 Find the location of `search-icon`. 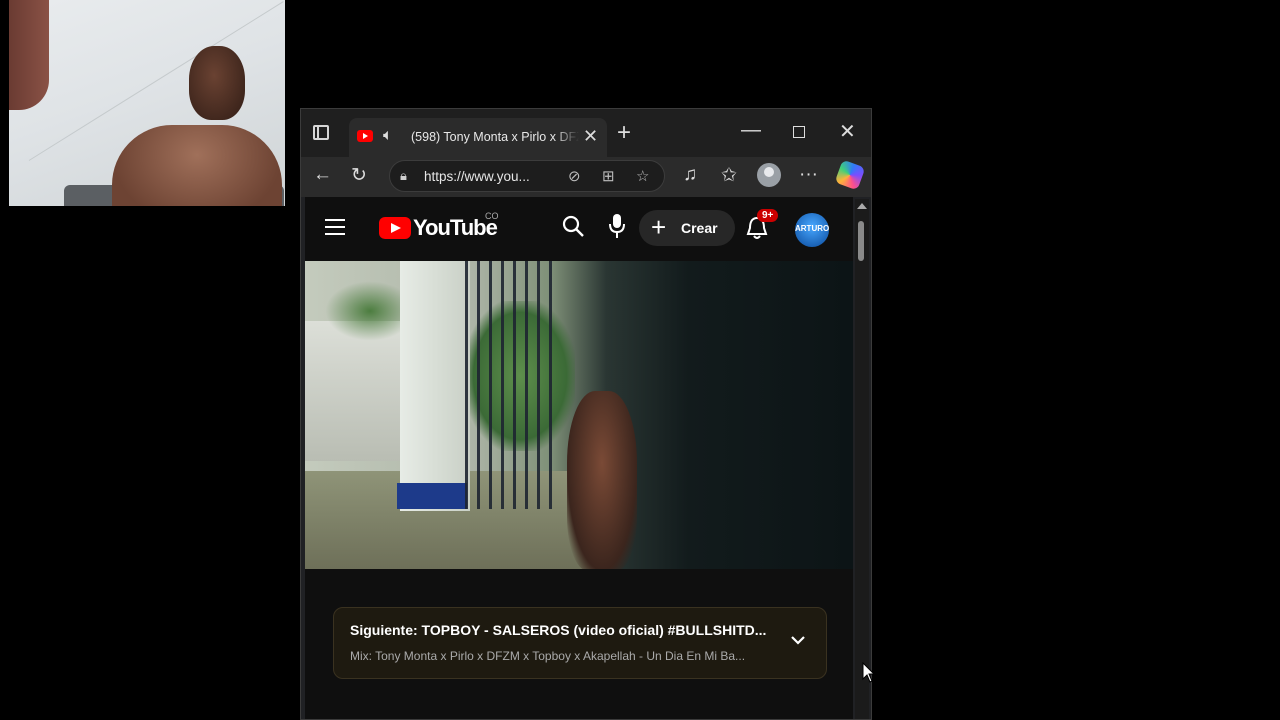

search-icon is located at coordinates (573, 226).